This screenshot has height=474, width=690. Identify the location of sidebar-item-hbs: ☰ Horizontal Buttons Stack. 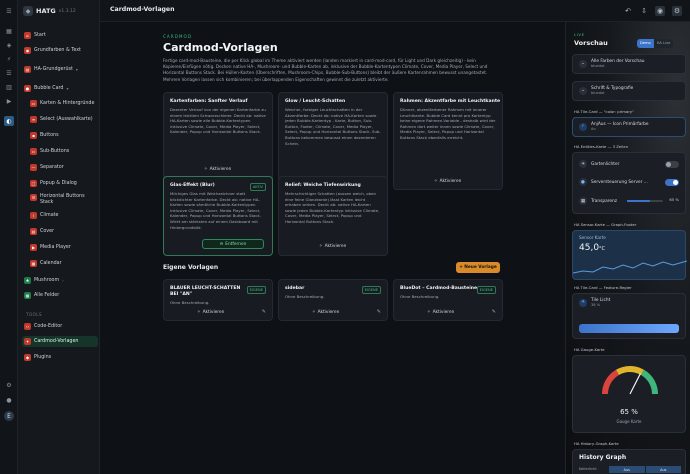
(63, 200).